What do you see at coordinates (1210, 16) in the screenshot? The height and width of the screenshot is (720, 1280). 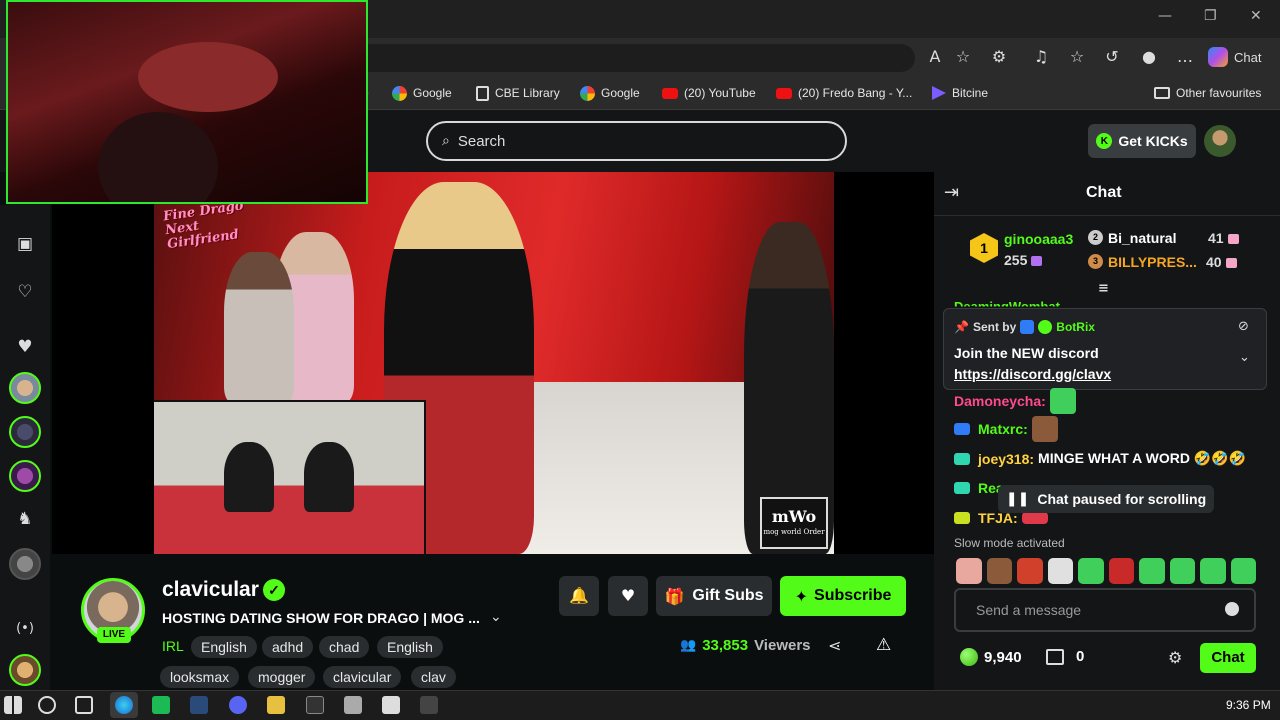 I see `restore-button: ❐` at bounding box center [1210, 16].